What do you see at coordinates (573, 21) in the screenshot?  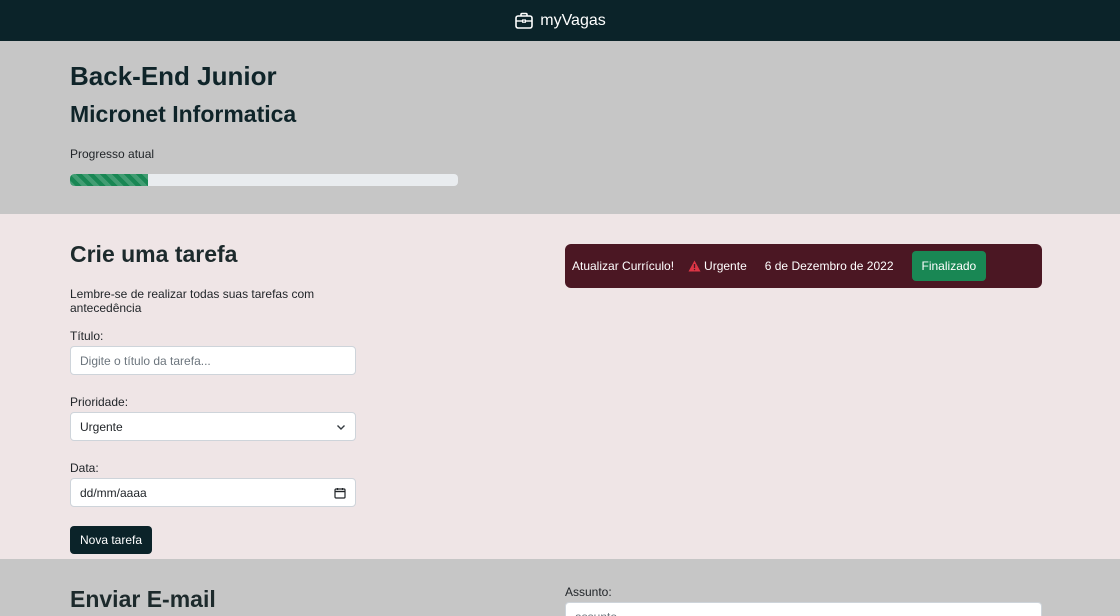 I see `brand-name: myVagas` at bounding box center [573, 21].